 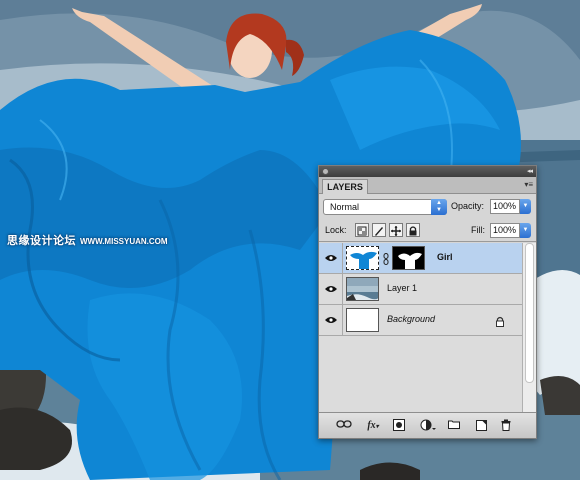 I want to click on lock-label: Lock:, so click(x=336, y=230).